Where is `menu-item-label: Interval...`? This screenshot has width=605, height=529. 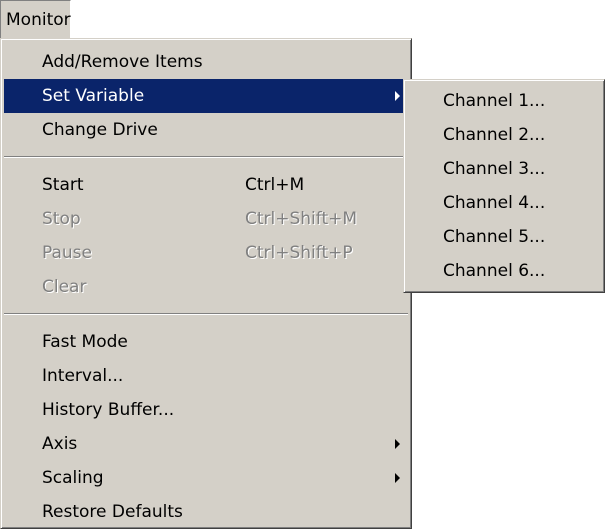
menu-item-label: Interval... is located at coordinates (83, 376).